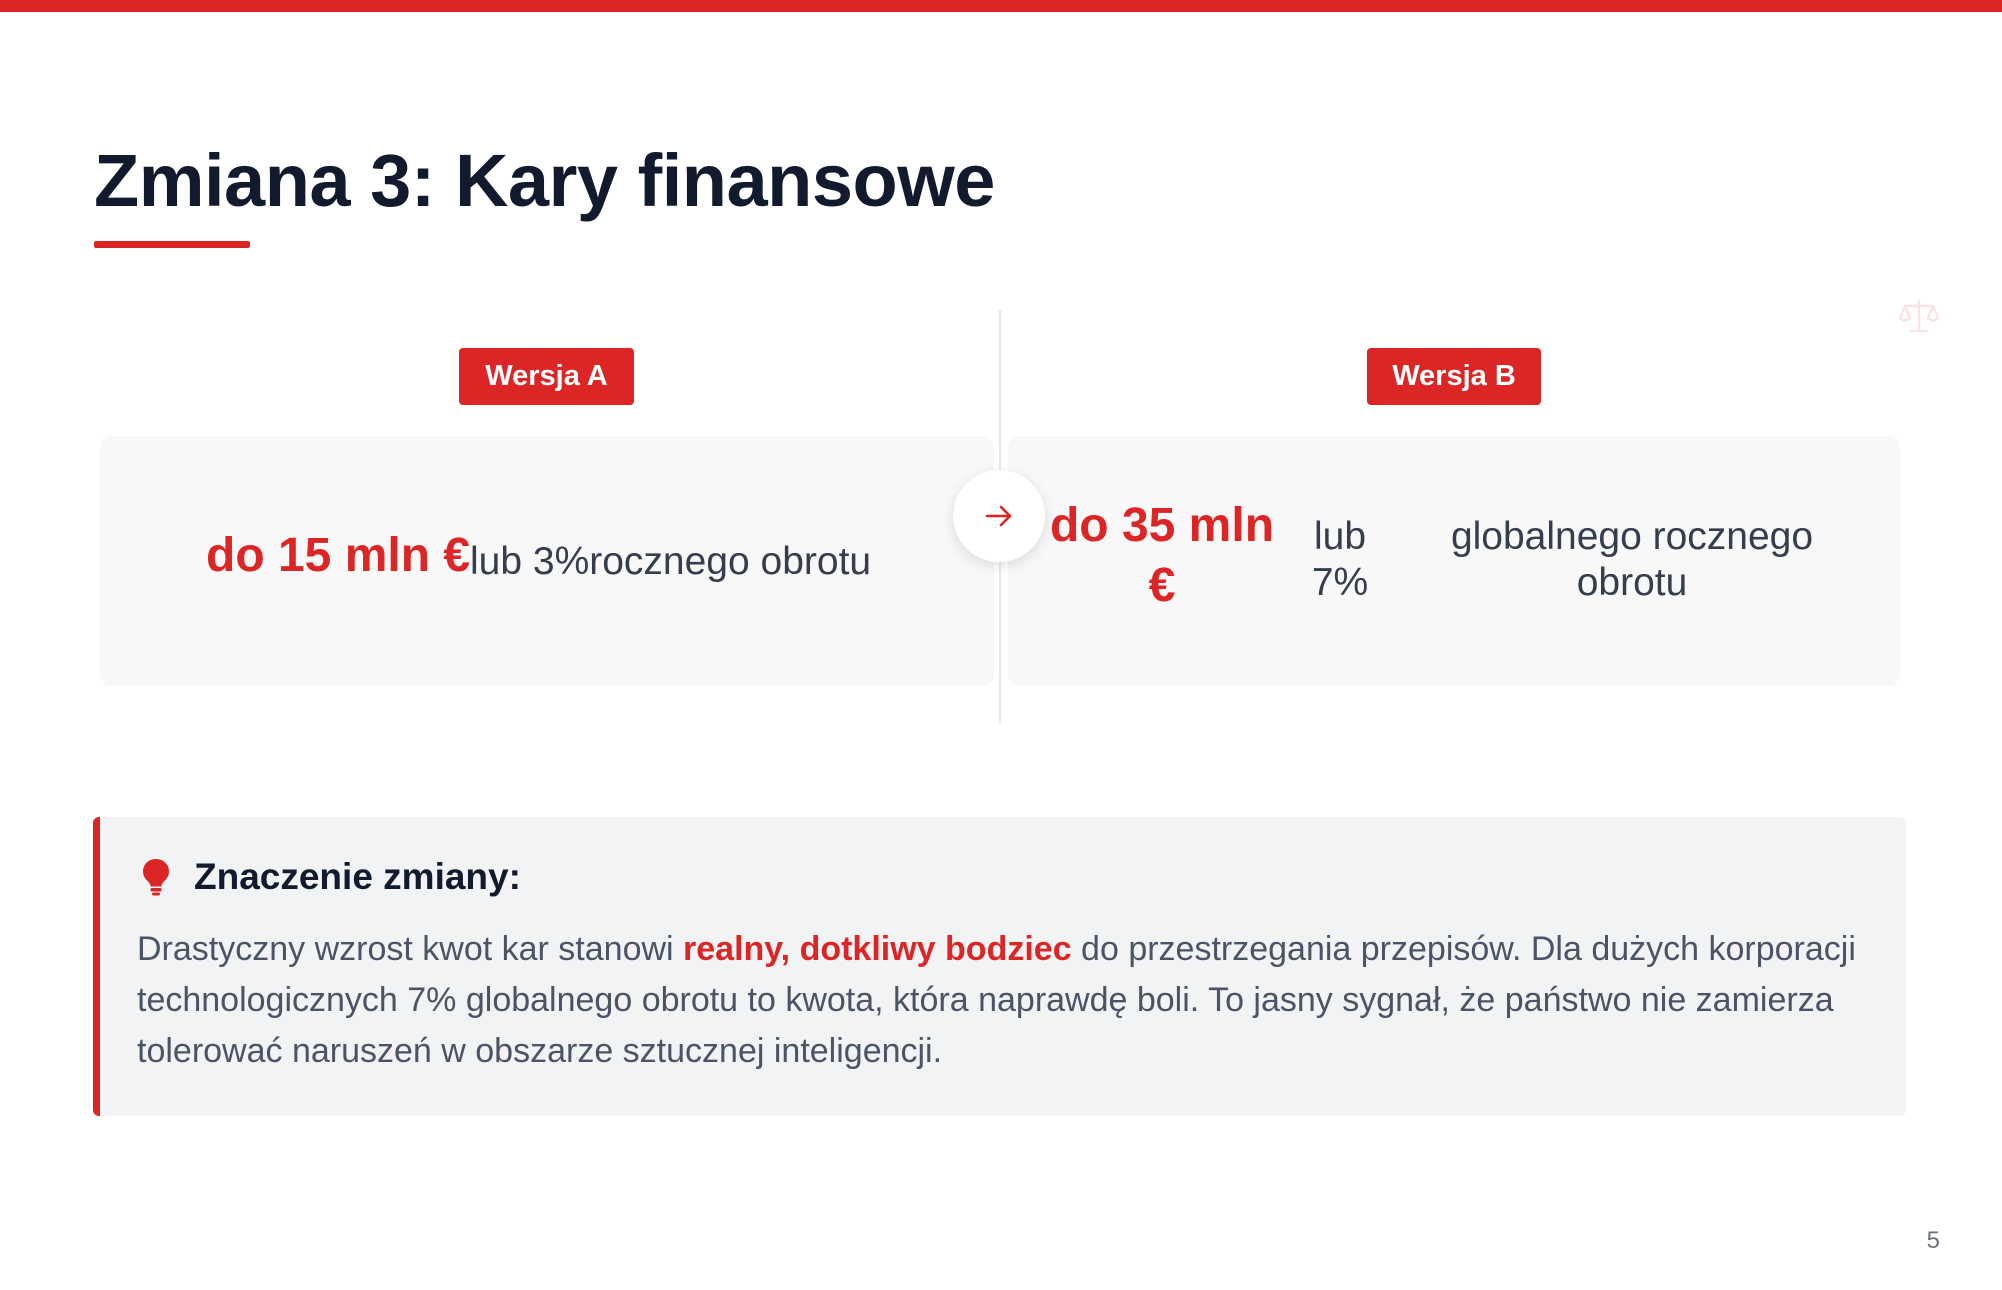 This screenshot has height=1290, width=2002. I want to click on top-accent-bar, so click(1001, 6).